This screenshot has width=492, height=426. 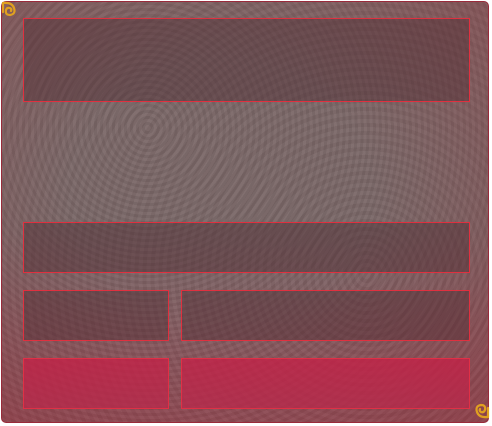 What do you see at coordinates (96, 315) in the screenshot?
I see `left-field` at bounding box center [96, 315].